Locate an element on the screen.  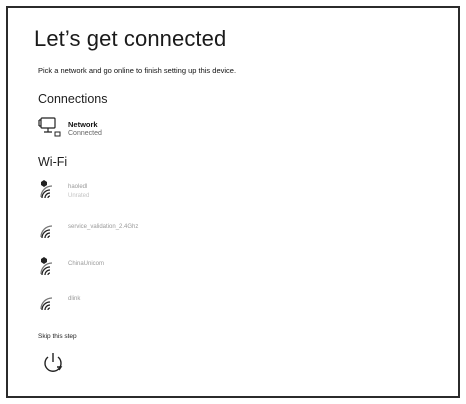
power-restart-icon is located at coordinates (53, 363).